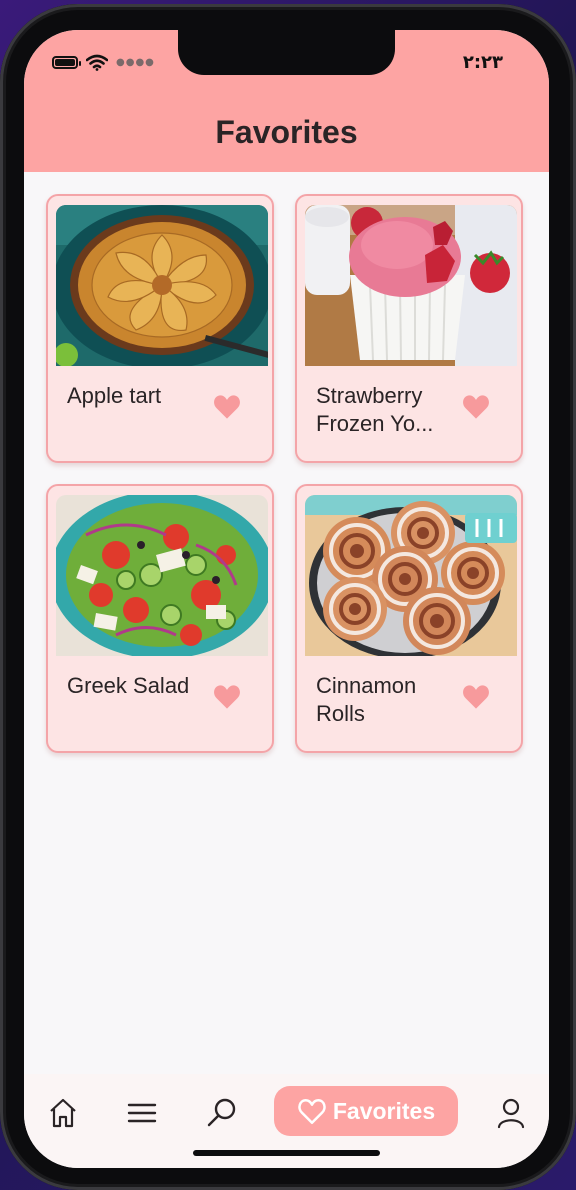  I want to click on notch, so click(286, 52).